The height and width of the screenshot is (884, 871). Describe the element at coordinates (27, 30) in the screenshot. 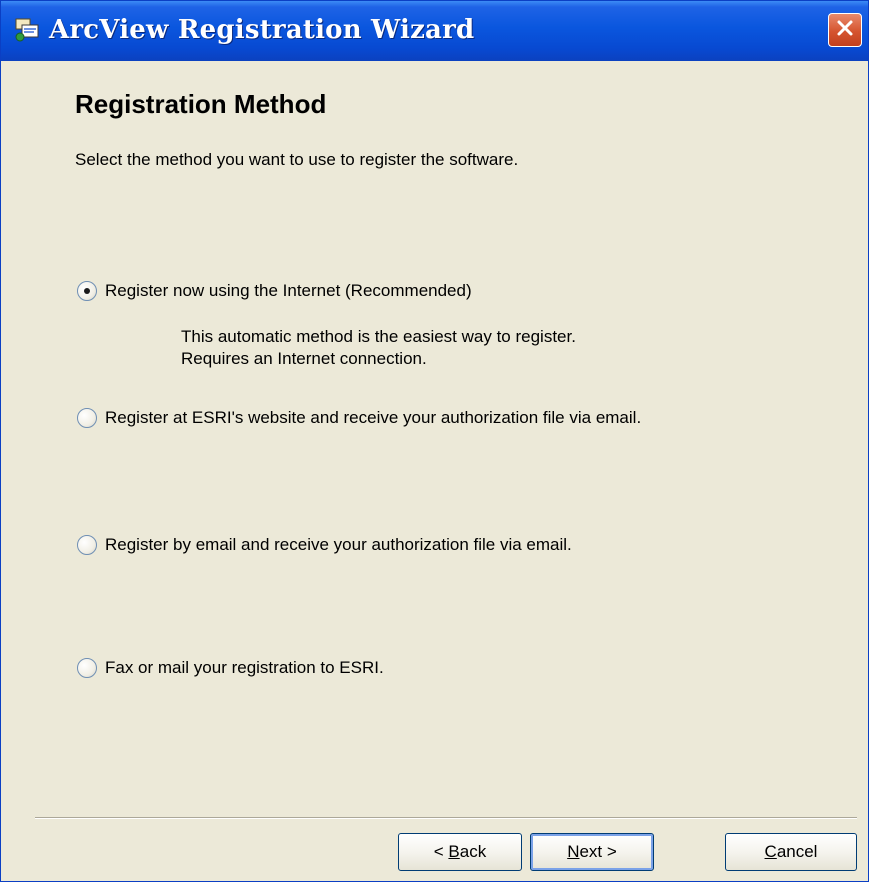

I see `registration-wizard-icon` at that location.